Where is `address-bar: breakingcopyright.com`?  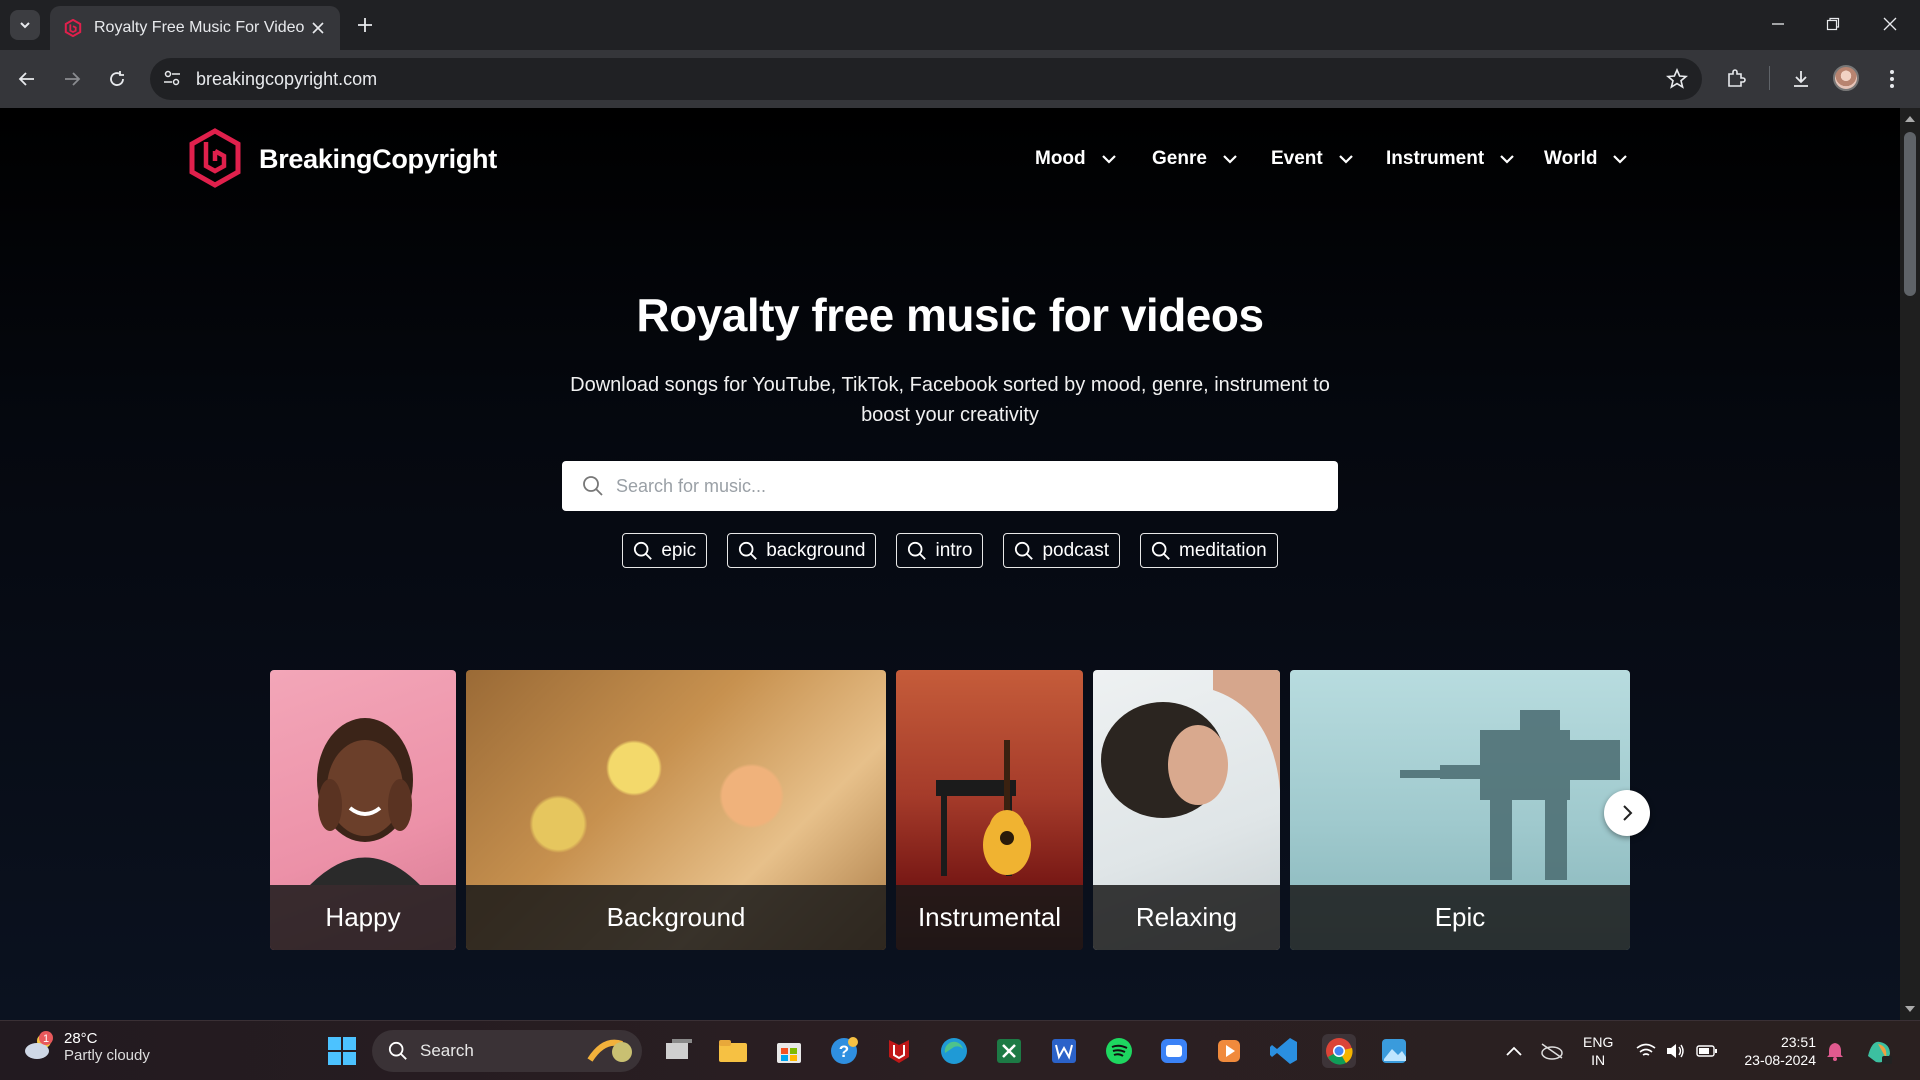 address-bar: breakingcopyright.com is located at coordinates (926, 79).